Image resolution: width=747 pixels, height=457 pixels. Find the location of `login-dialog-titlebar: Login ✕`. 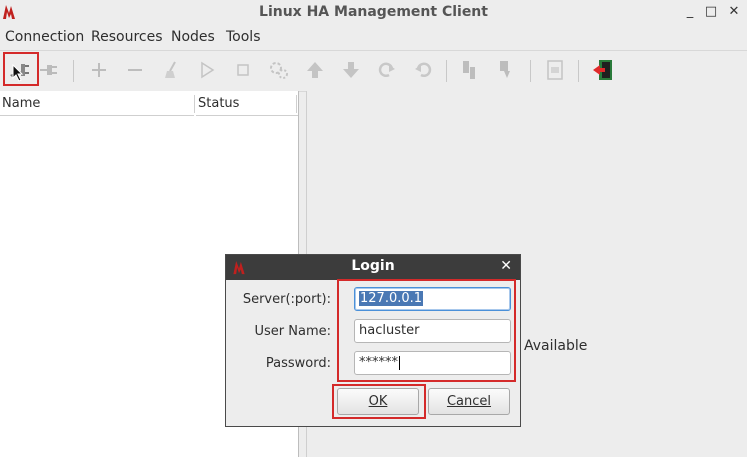

login-dialog-titlebar: Login ✕ is located at coordinates (373, 267).